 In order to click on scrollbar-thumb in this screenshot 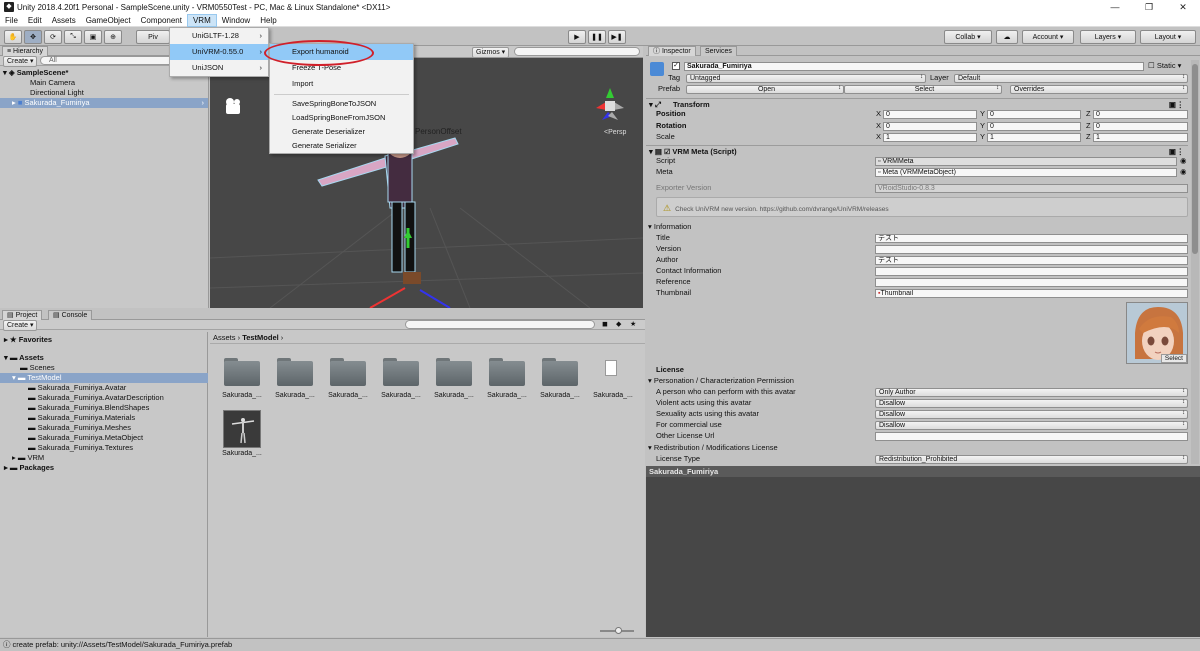, I will do `click(1195, 159)`.